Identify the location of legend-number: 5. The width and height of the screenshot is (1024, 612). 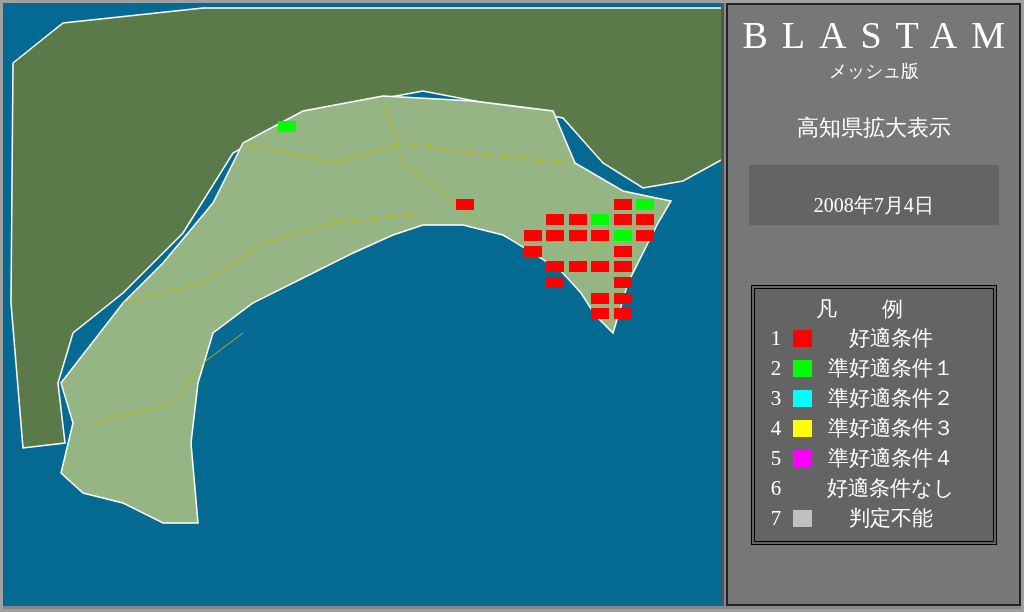
(776, 458).